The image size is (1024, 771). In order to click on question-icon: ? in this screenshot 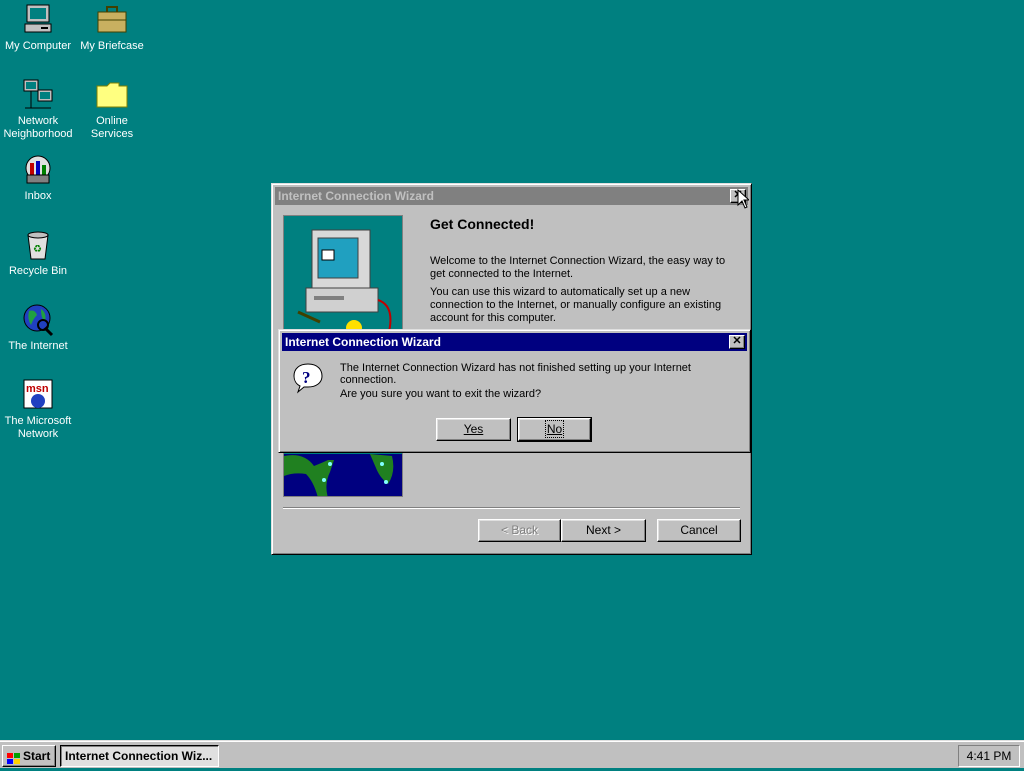, I will do `click(308, 378)`.